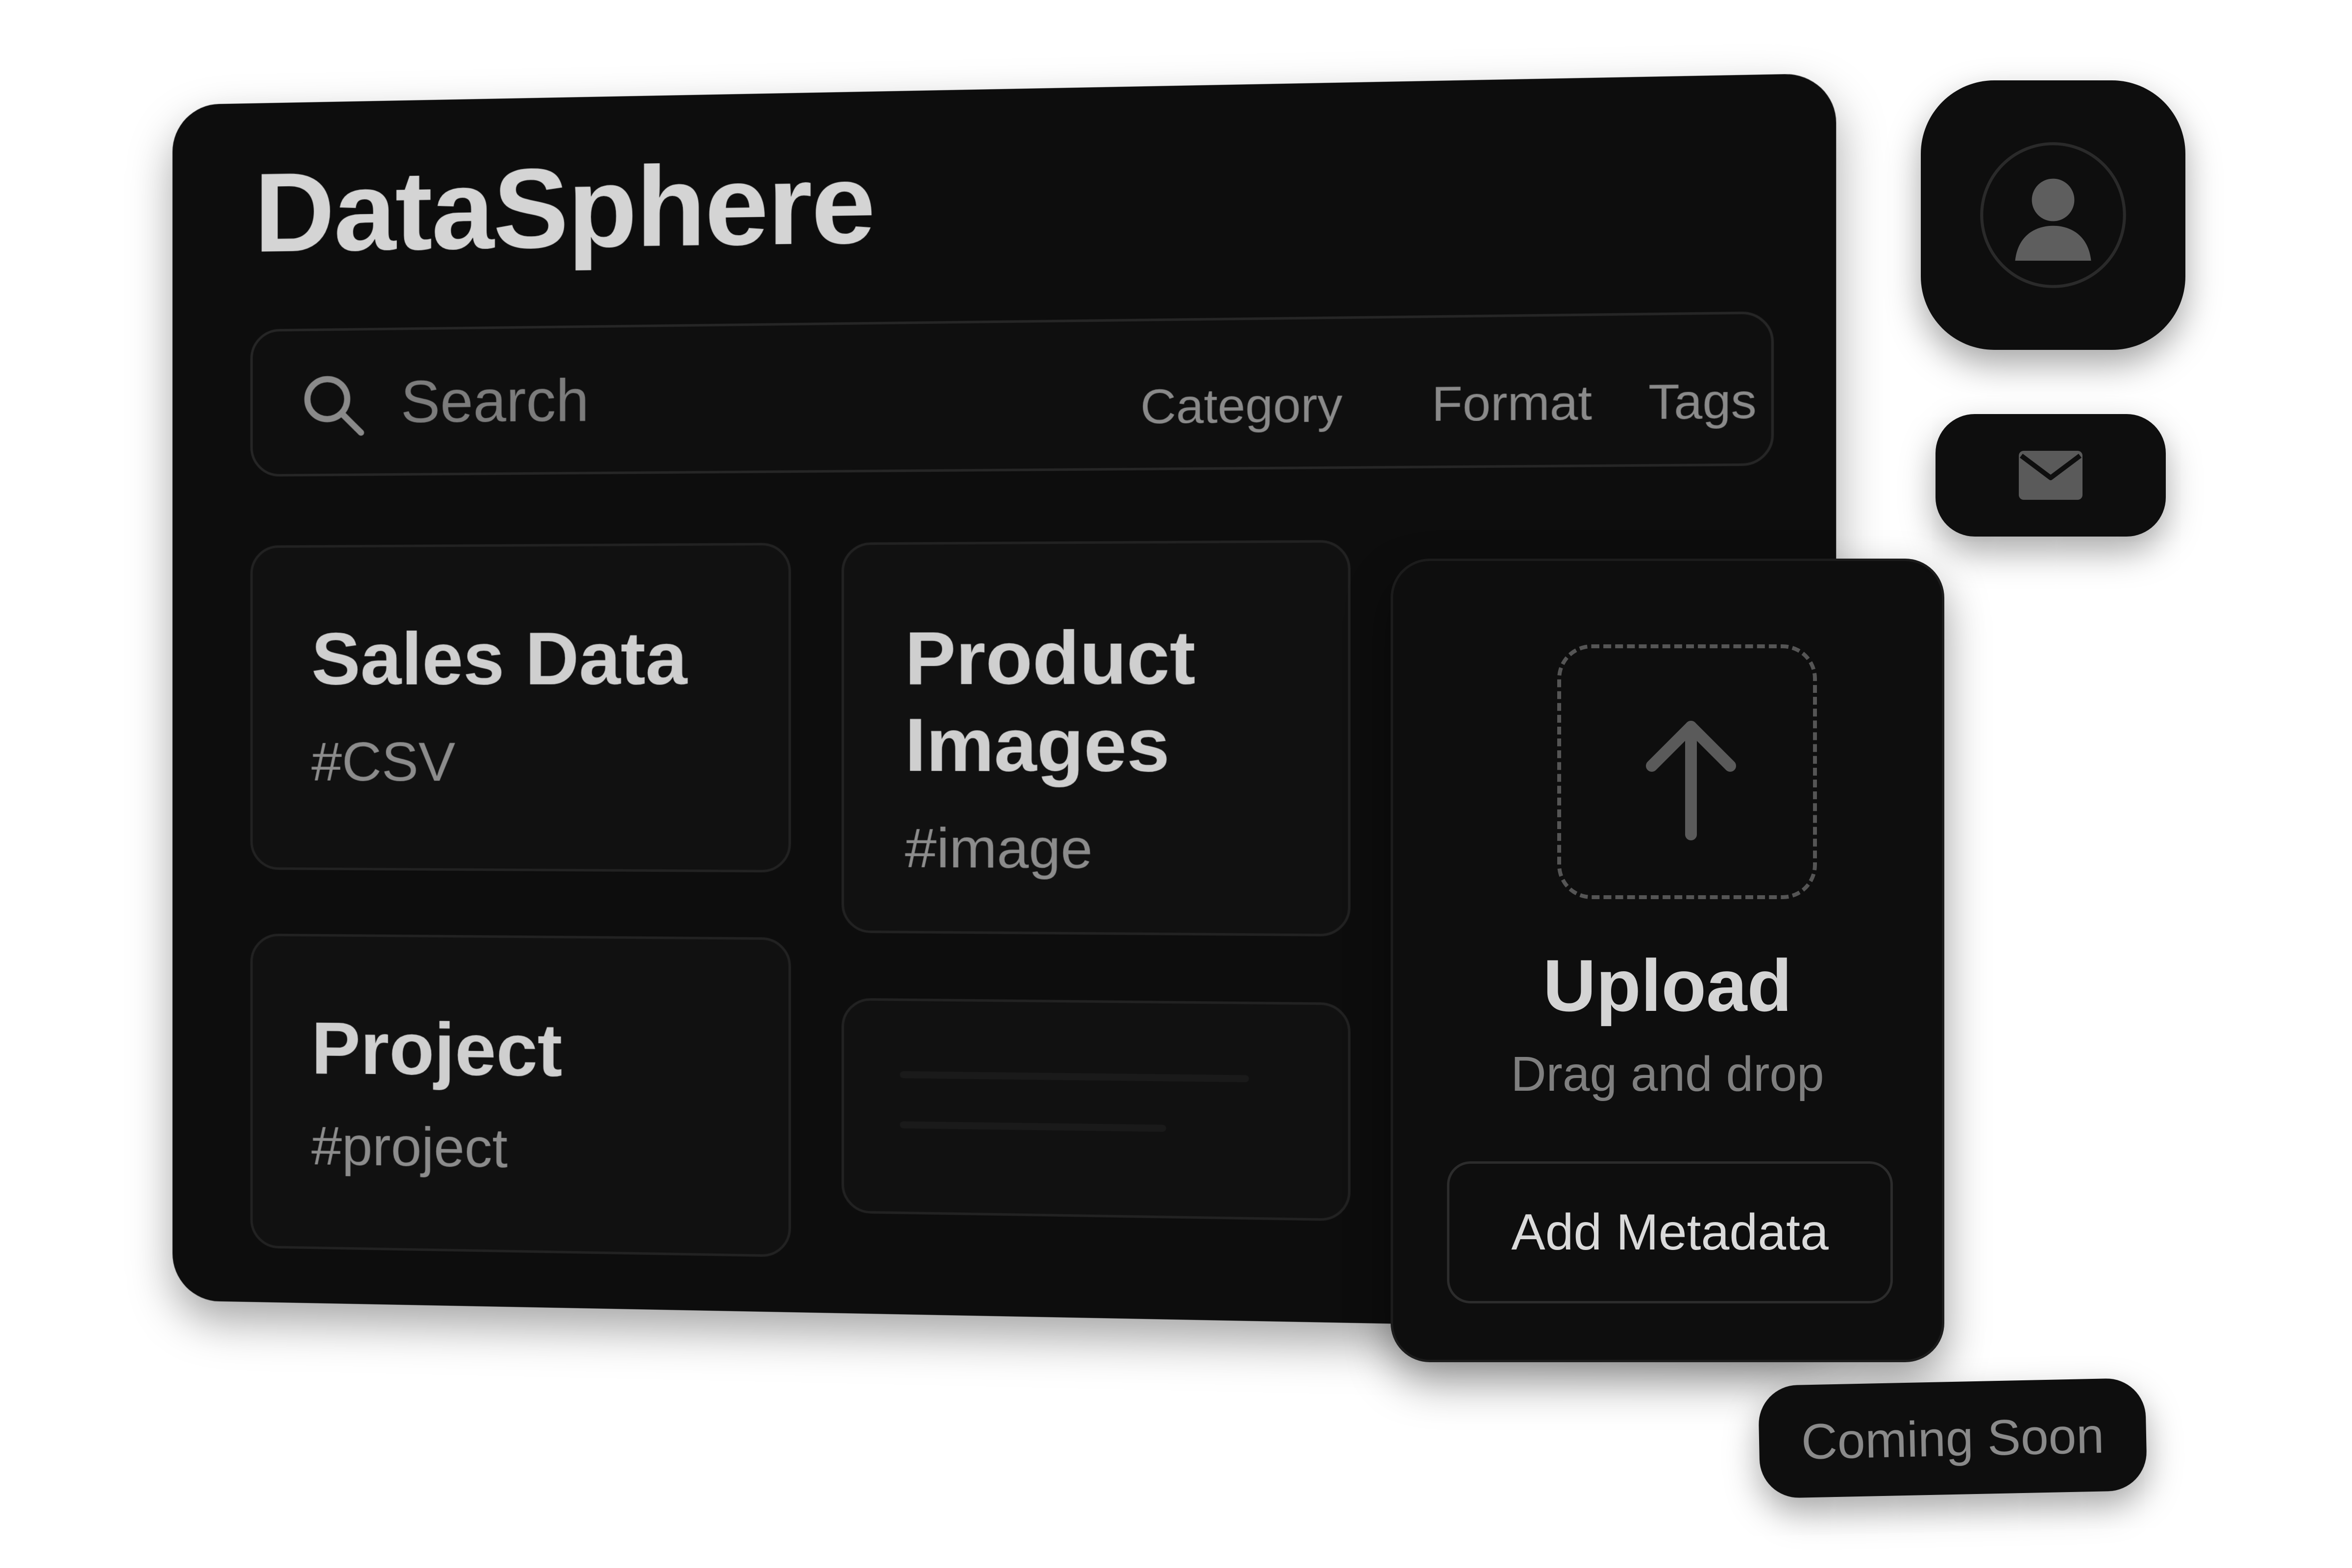  Describe the element at coordinates (564, 208) in the screenshot. I see `app-title: DataSphere` at that location.